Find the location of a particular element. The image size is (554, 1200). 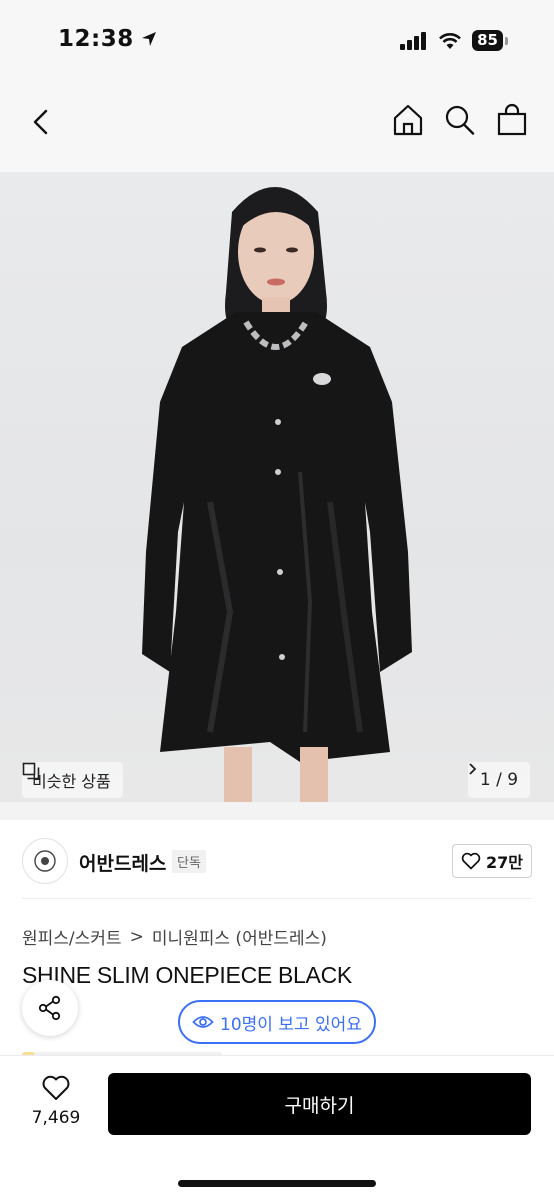

exclusive-badge: 단독 is located at coordinates (189, 861).